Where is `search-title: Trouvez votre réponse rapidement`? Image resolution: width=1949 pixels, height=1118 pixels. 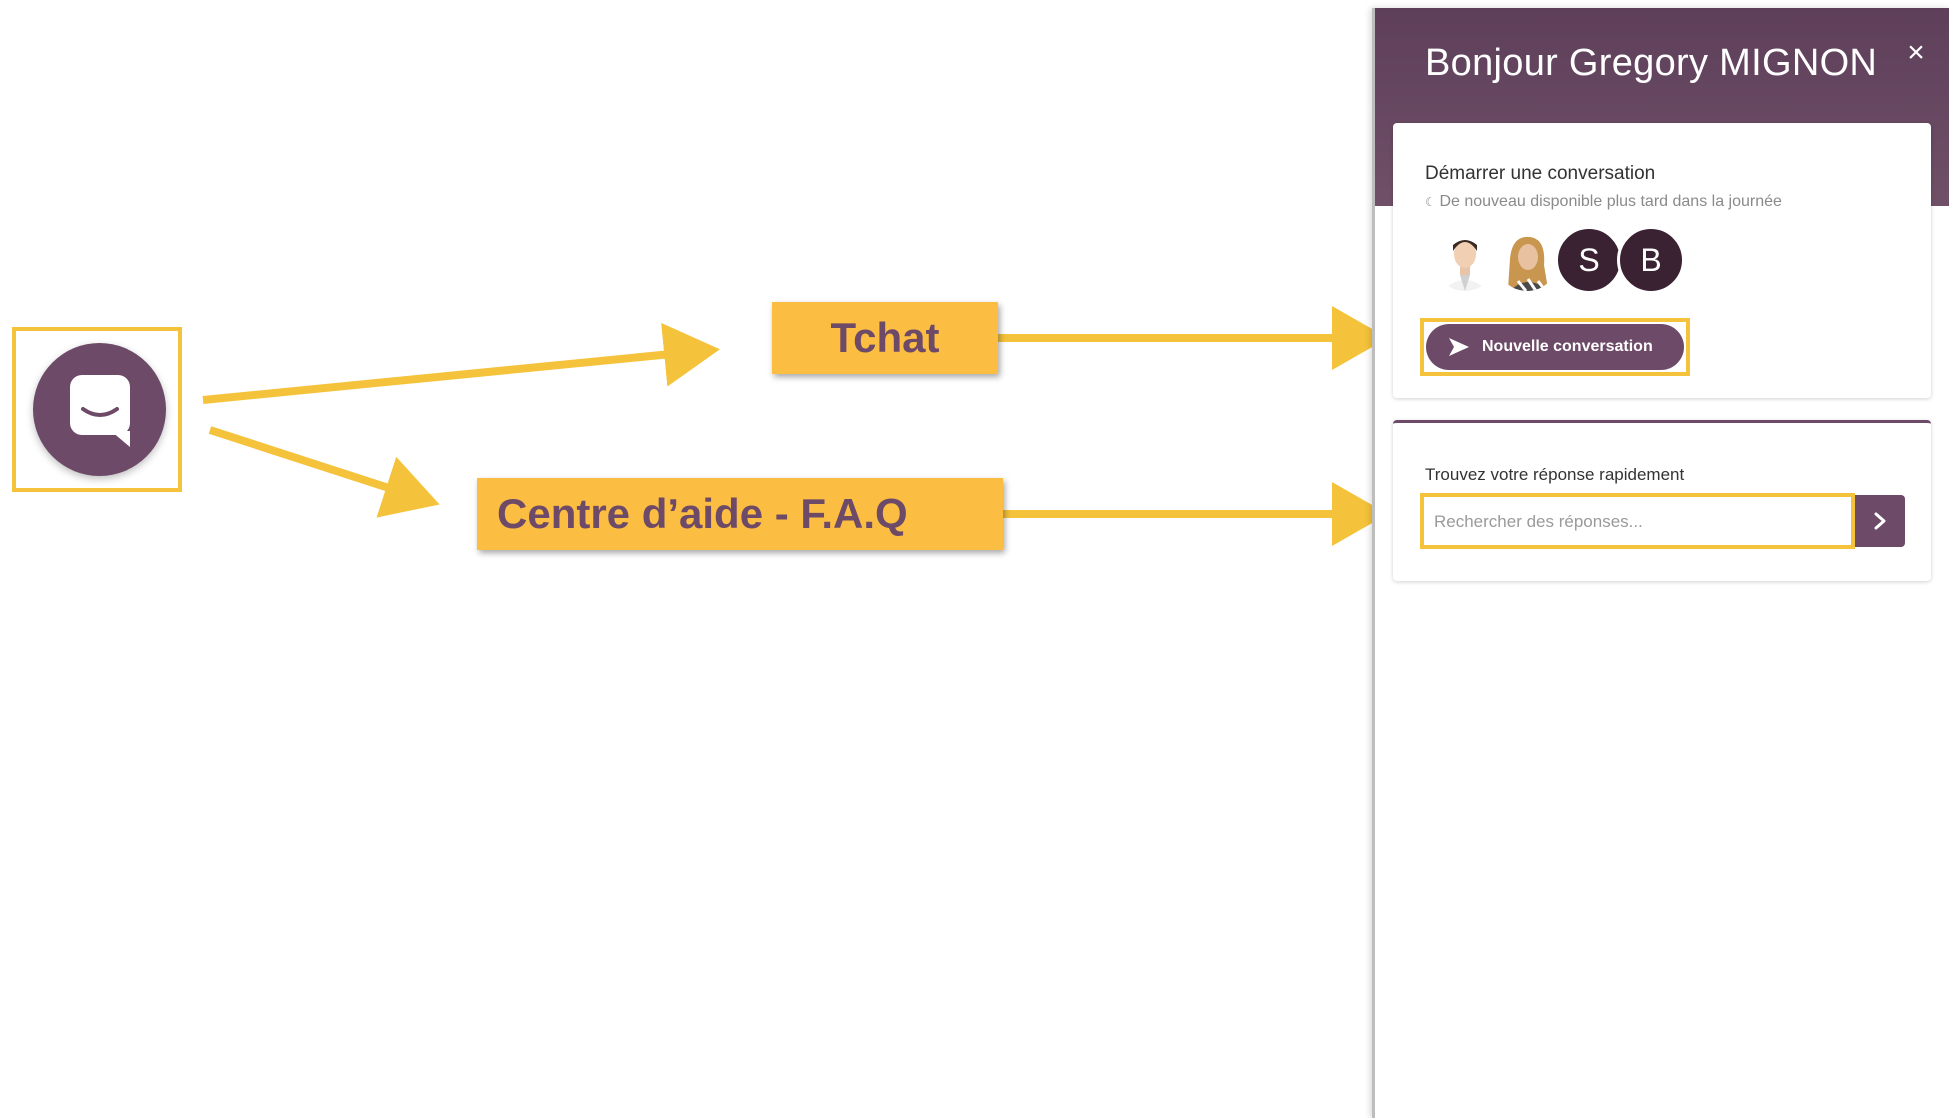
search-title: Trouvez votre réponse rapidement is located at coordinates (1555, 474).